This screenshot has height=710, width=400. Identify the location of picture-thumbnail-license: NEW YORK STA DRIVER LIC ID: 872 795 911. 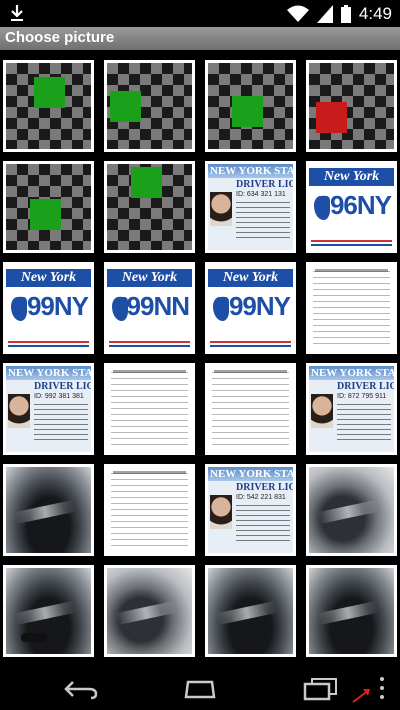
(351, 409).